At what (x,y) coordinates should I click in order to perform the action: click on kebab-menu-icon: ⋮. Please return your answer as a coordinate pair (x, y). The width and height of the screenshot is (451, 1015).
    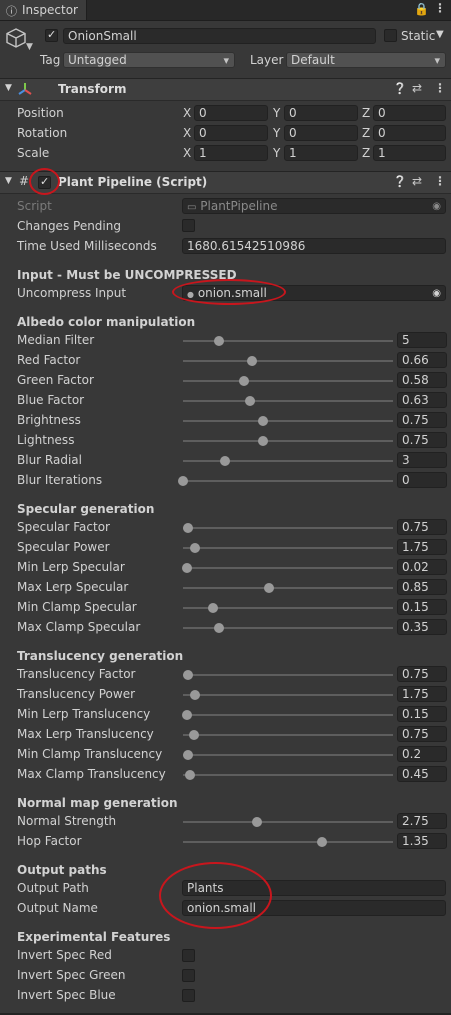
    Looking at the image, I should click on (440, 8).